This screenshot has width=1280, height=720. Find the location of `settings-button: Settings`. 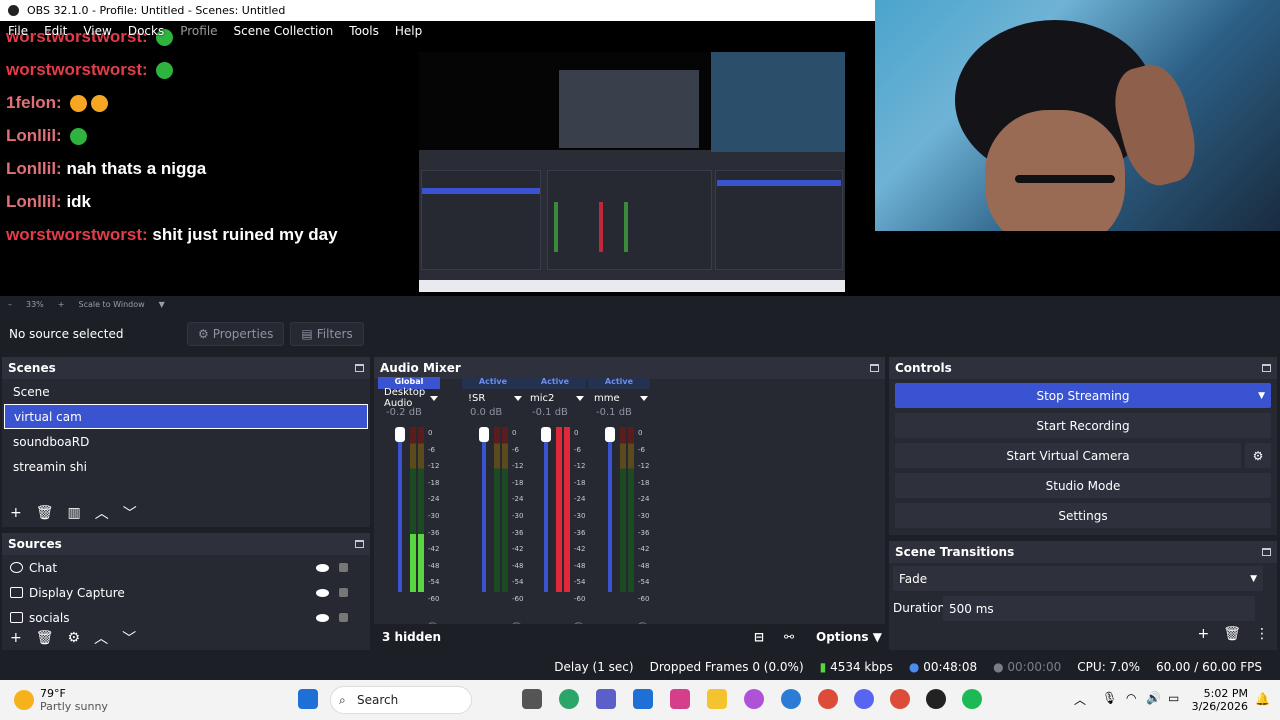

settings-button: Settings is located at coordinates (1083, 515).